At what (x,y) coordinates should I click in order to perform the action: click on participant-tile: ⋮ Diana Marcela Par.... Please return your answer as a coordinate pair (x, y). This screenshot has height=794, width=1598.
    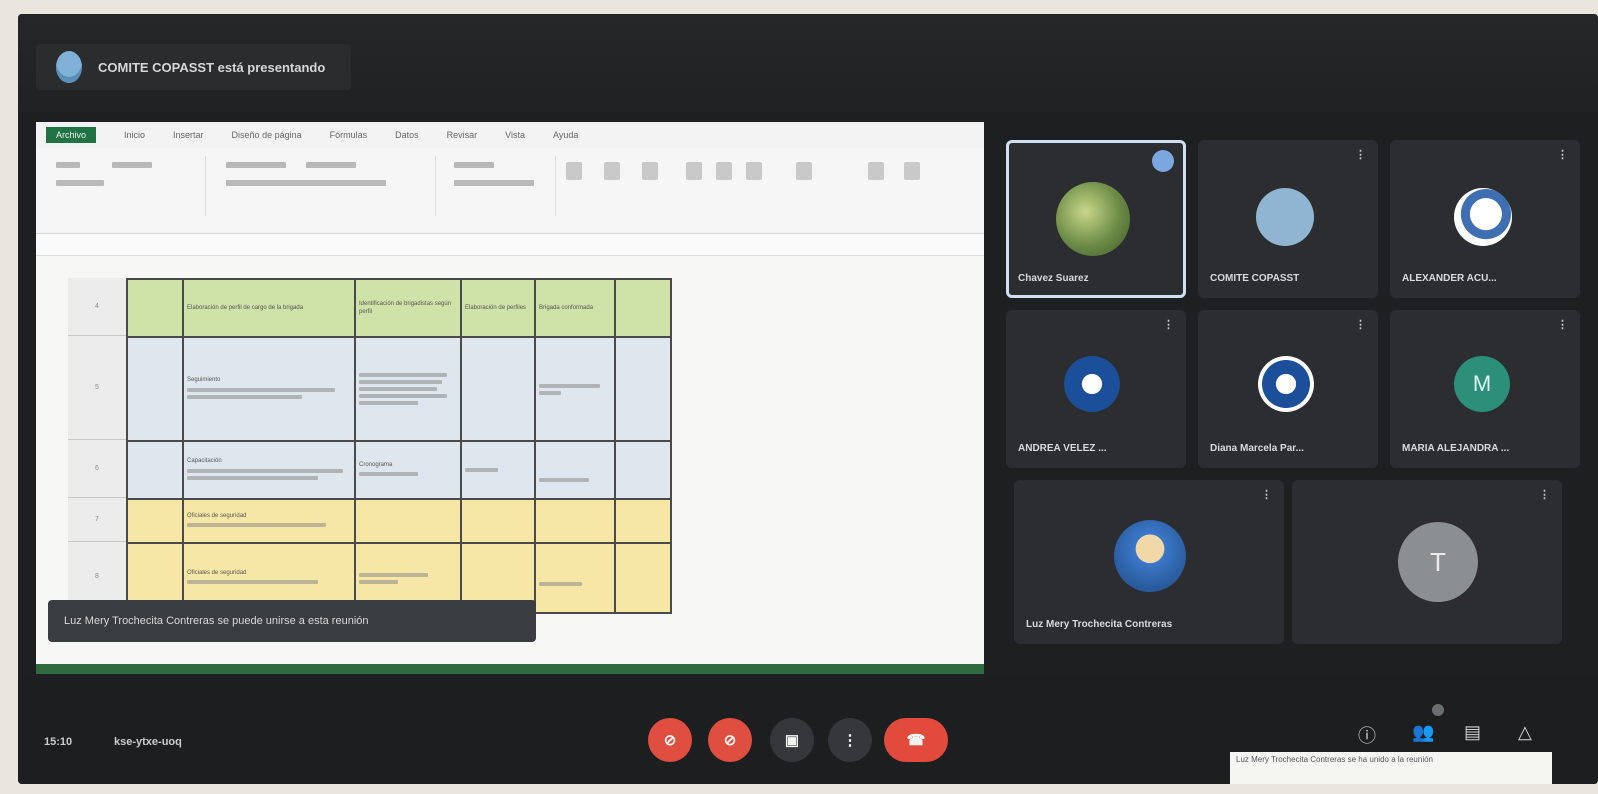
    Looking at the image, I should click on (1288, 389).